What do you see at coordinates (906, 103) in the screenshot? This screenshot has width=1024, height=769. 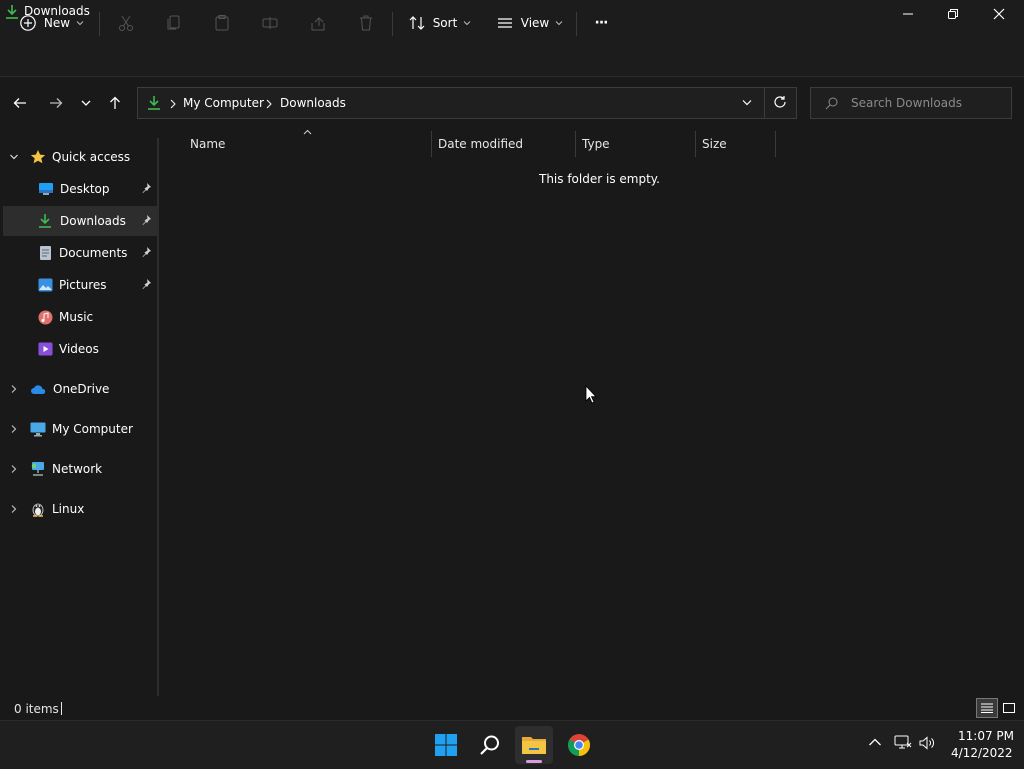 I see `search-placeholder: Search Downloads` at bounding box center [906, 103].